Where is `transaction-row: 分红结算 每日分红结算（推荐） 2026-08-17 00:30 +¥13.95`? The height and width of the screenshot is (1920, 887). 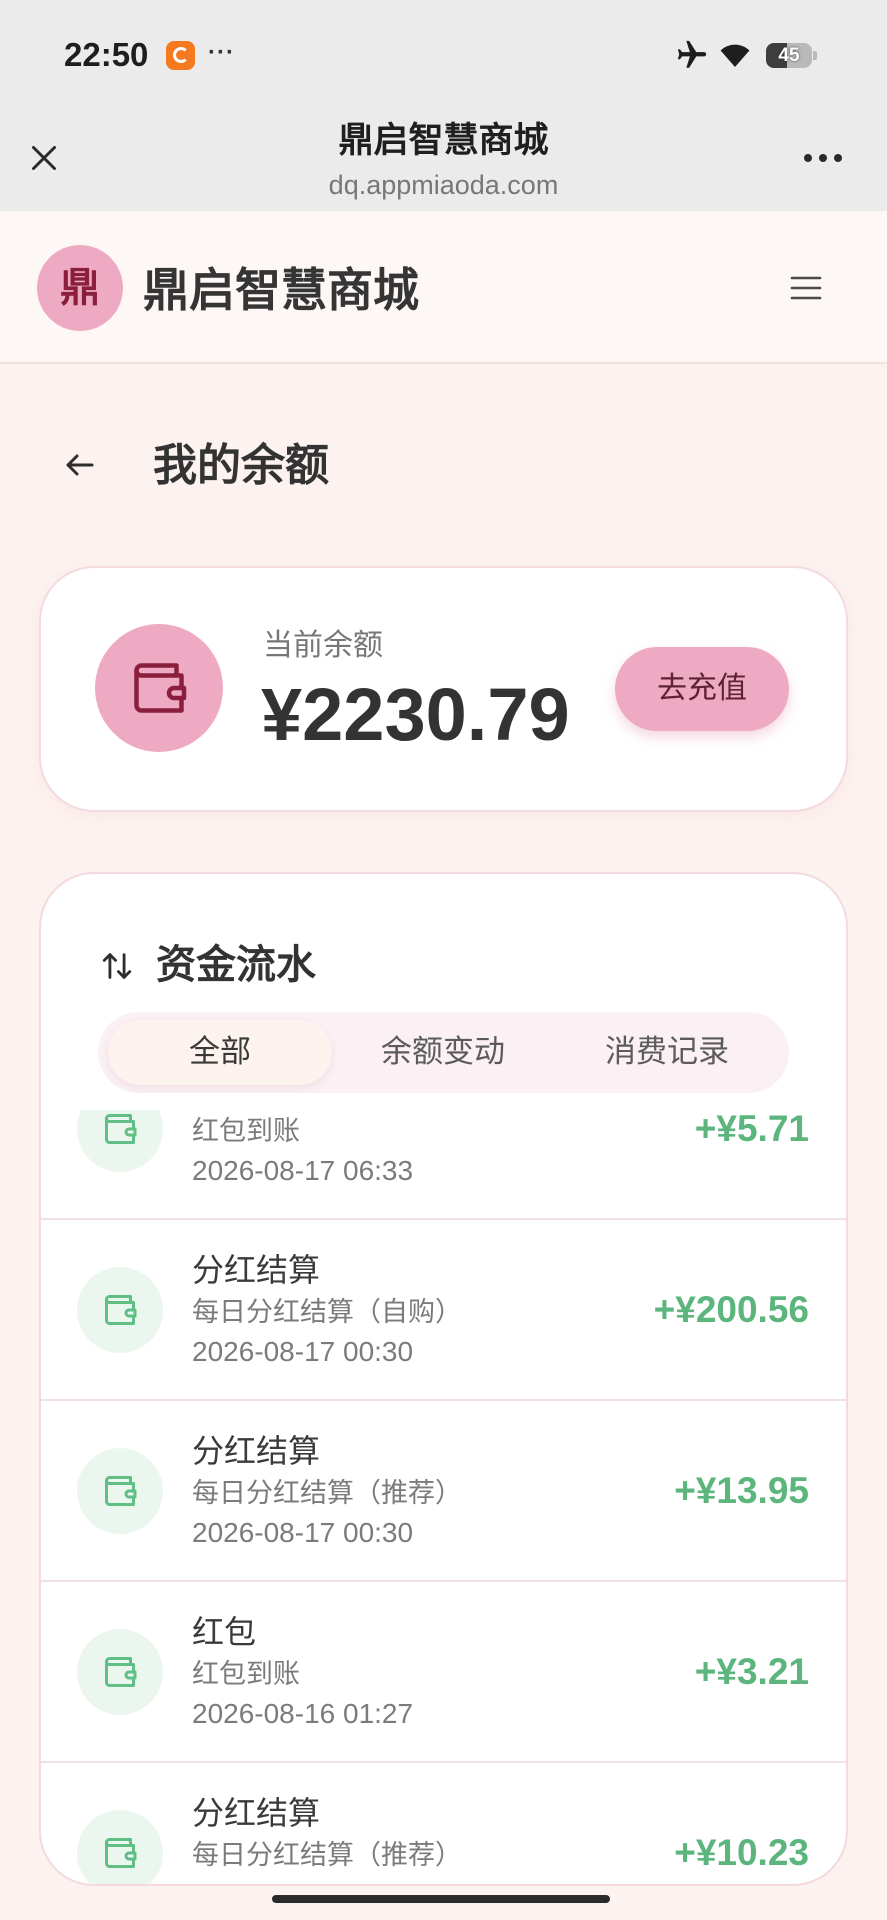 transaction-row: 分红结算 每日分红结算（推荐） 2026-08-17 00:30 +¥13.95 is located at coordinates (443, 1491).